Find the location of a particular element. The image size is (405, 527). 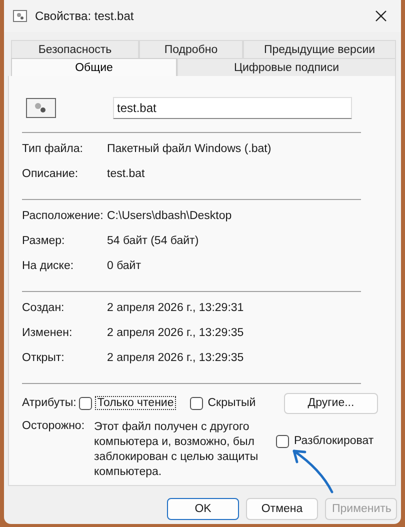

close-icon is located at coordinates (381, 16).